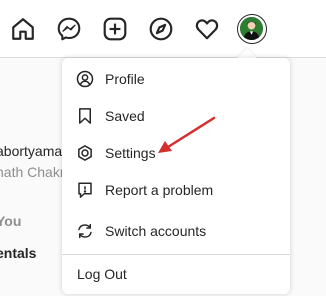 The width and height of the screenshot is (326, 296). I want to click on switch-accounts-icon, so click(85, 231).